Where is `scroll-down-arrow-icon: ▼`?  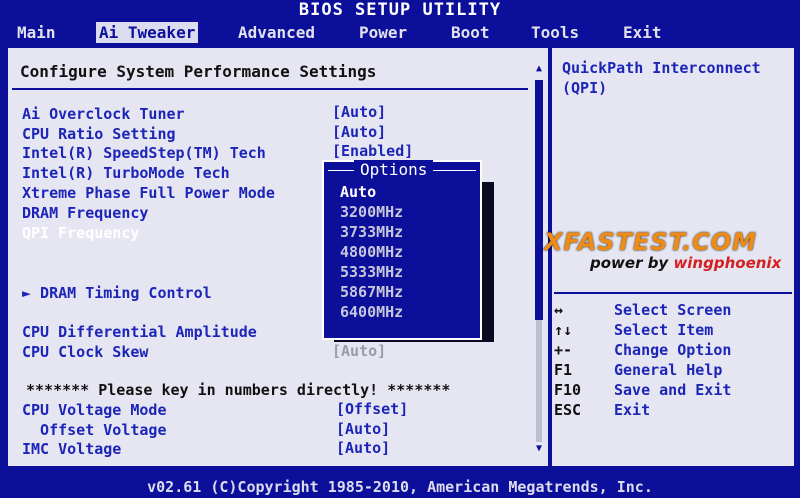
scroll-down-arrow-icon: ▼ is located at coordinates (539, 449).